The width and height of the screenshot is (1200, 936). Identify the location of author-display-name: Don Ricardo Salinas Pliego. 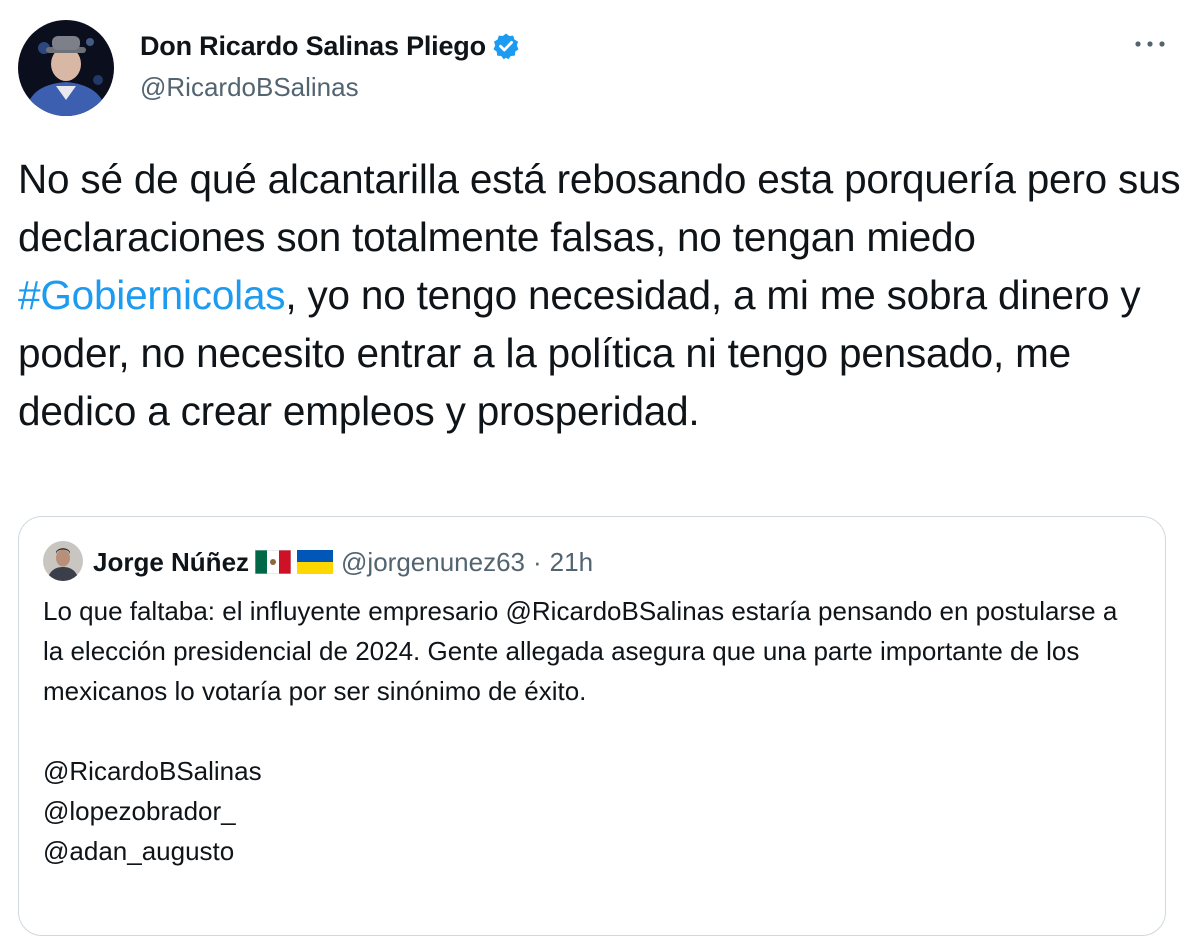
(313, 46).